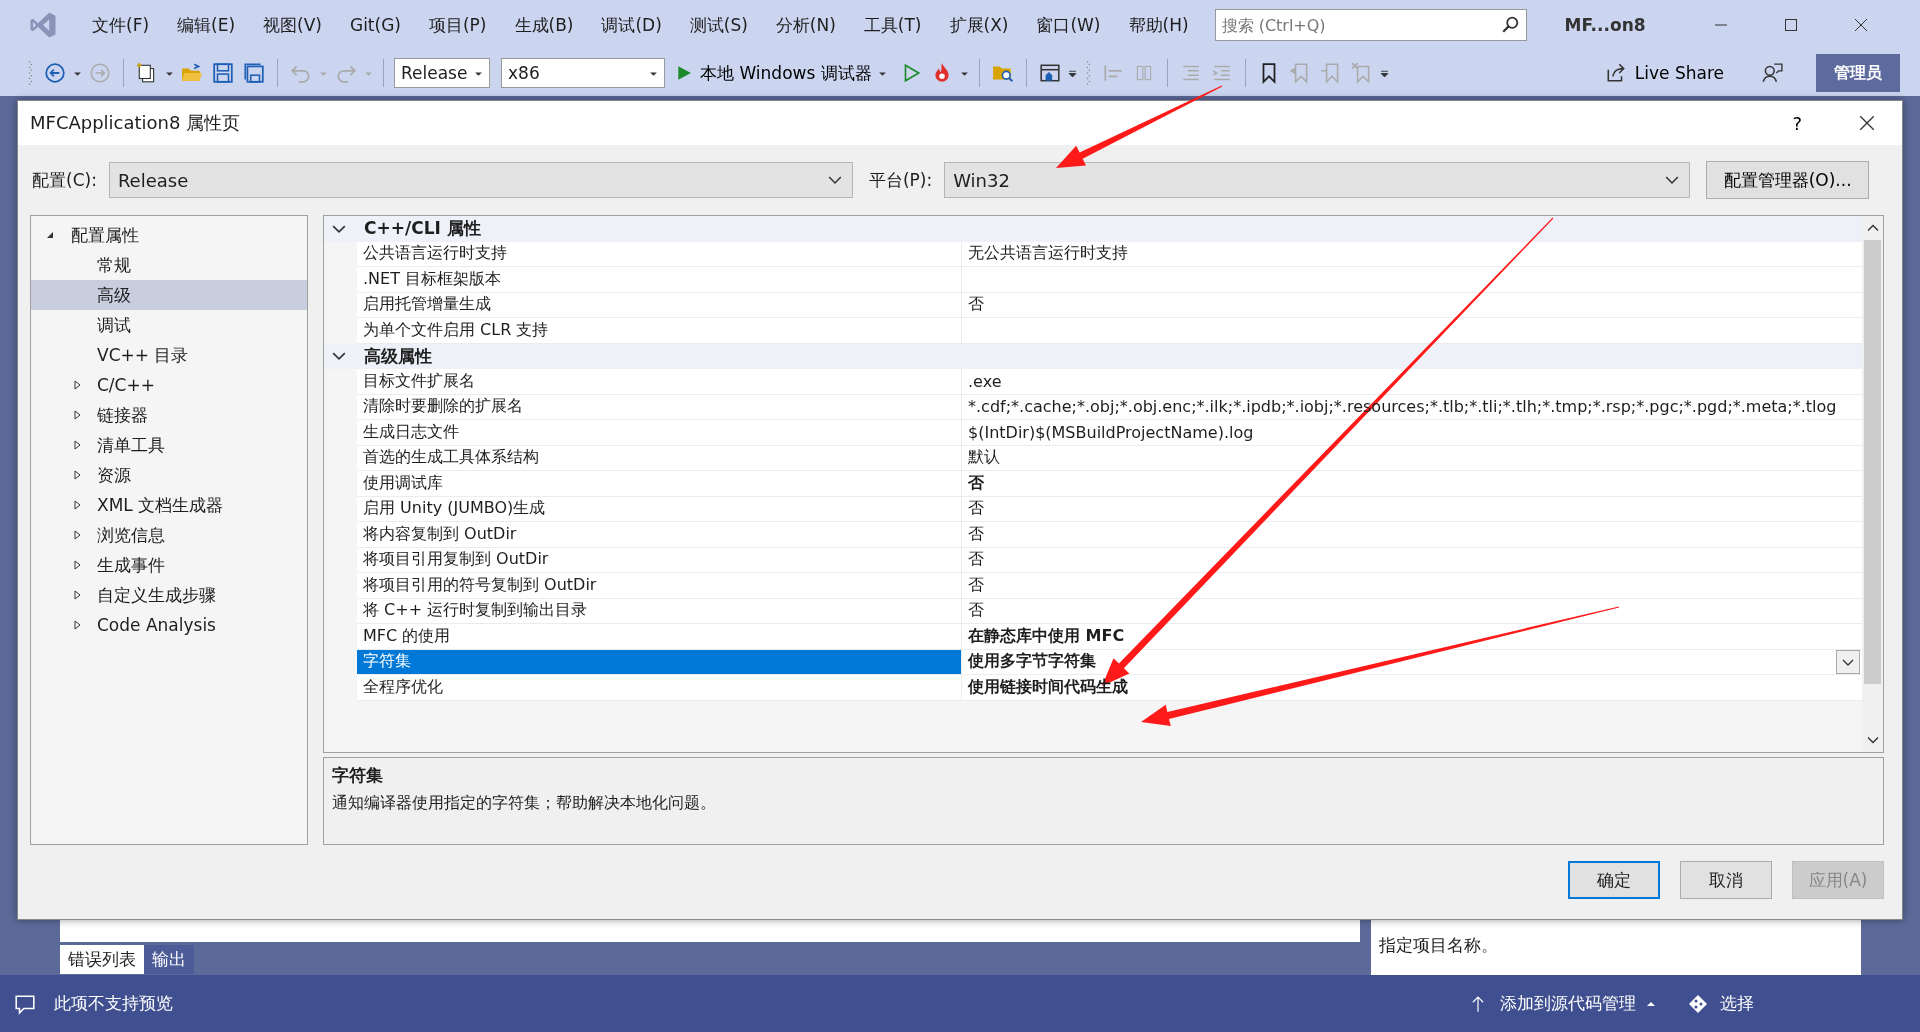 The image size is (1920, 1032). What do you see at coordinates (55, 73) in the screenshot?
I see `back-icon` at bounding box center [55, 73].